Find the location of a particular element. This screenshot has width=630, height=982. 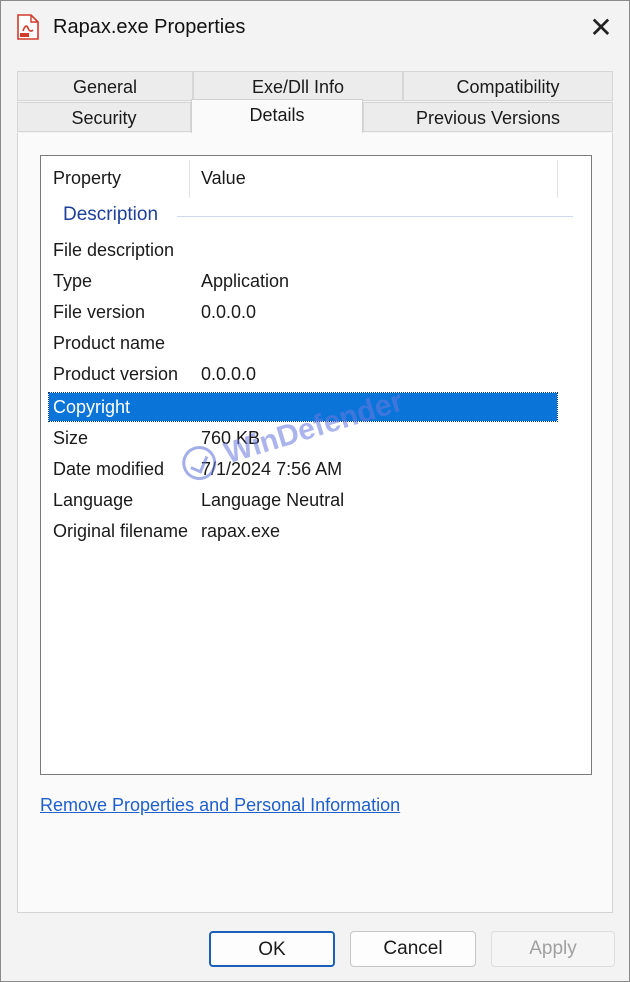

property-name: File version is located at coordinates (99, 312).